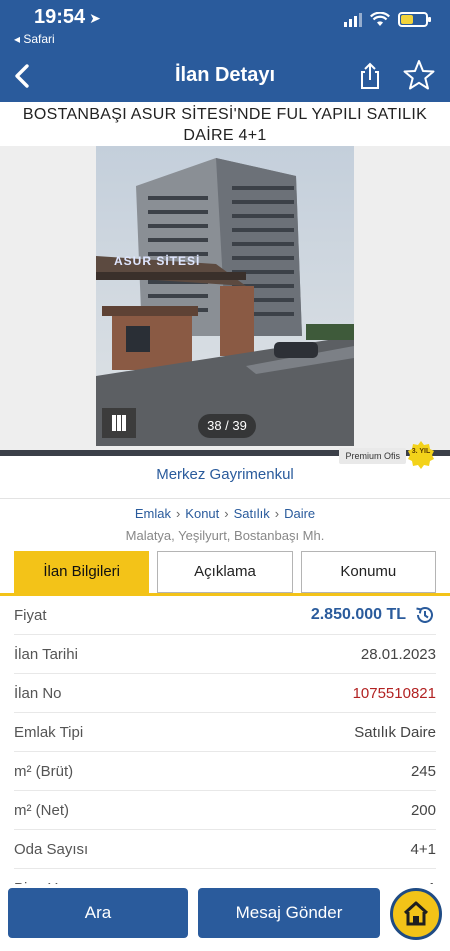 The width and height of the screenshot is (450, 951). I want to click on share-icon, so click(370, 76).